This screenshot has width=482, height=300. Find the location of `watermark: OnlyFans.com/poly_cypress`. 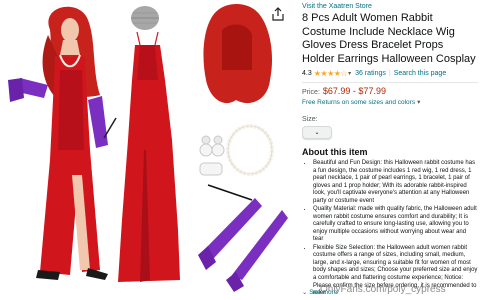

watermark: OnlyFans.com/poly_cypress is located at coordinates (383, 289).